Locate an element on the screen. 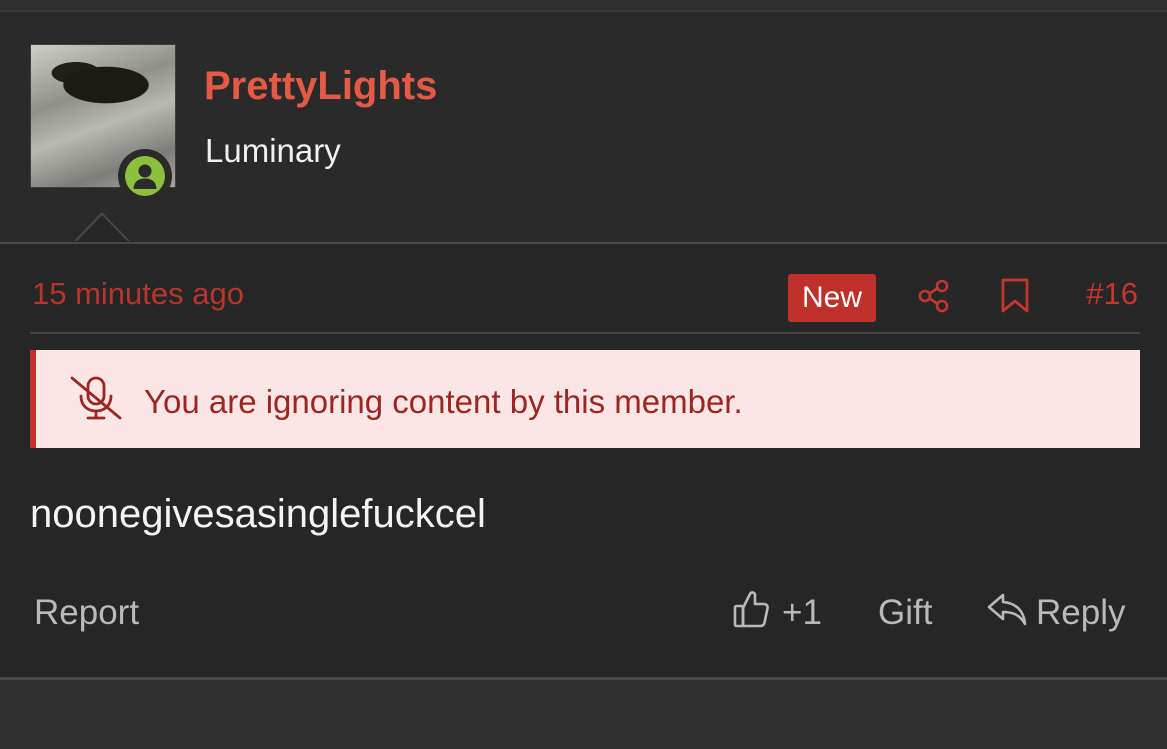 The width and height of the screenshot is (1167, 749). share-icon is located at coordinates (934, 298).